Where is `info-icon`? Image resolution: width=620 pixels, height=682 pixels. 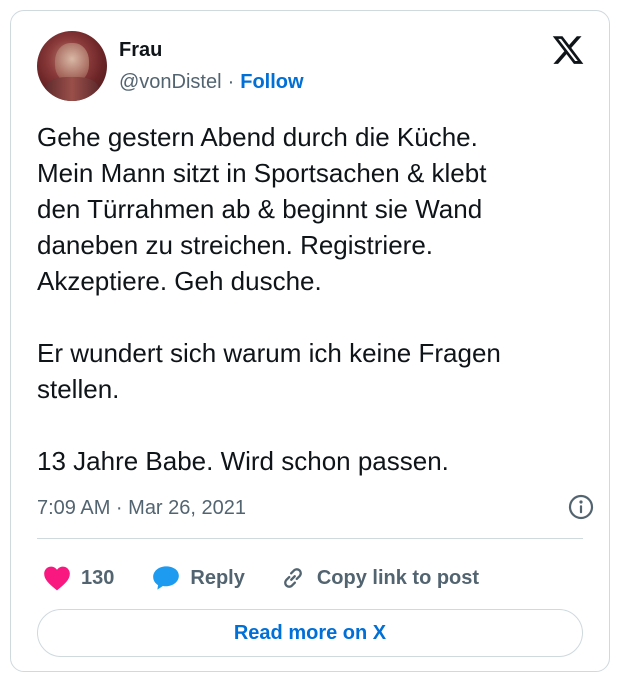
info-icon is located at coordinates (581, 507).